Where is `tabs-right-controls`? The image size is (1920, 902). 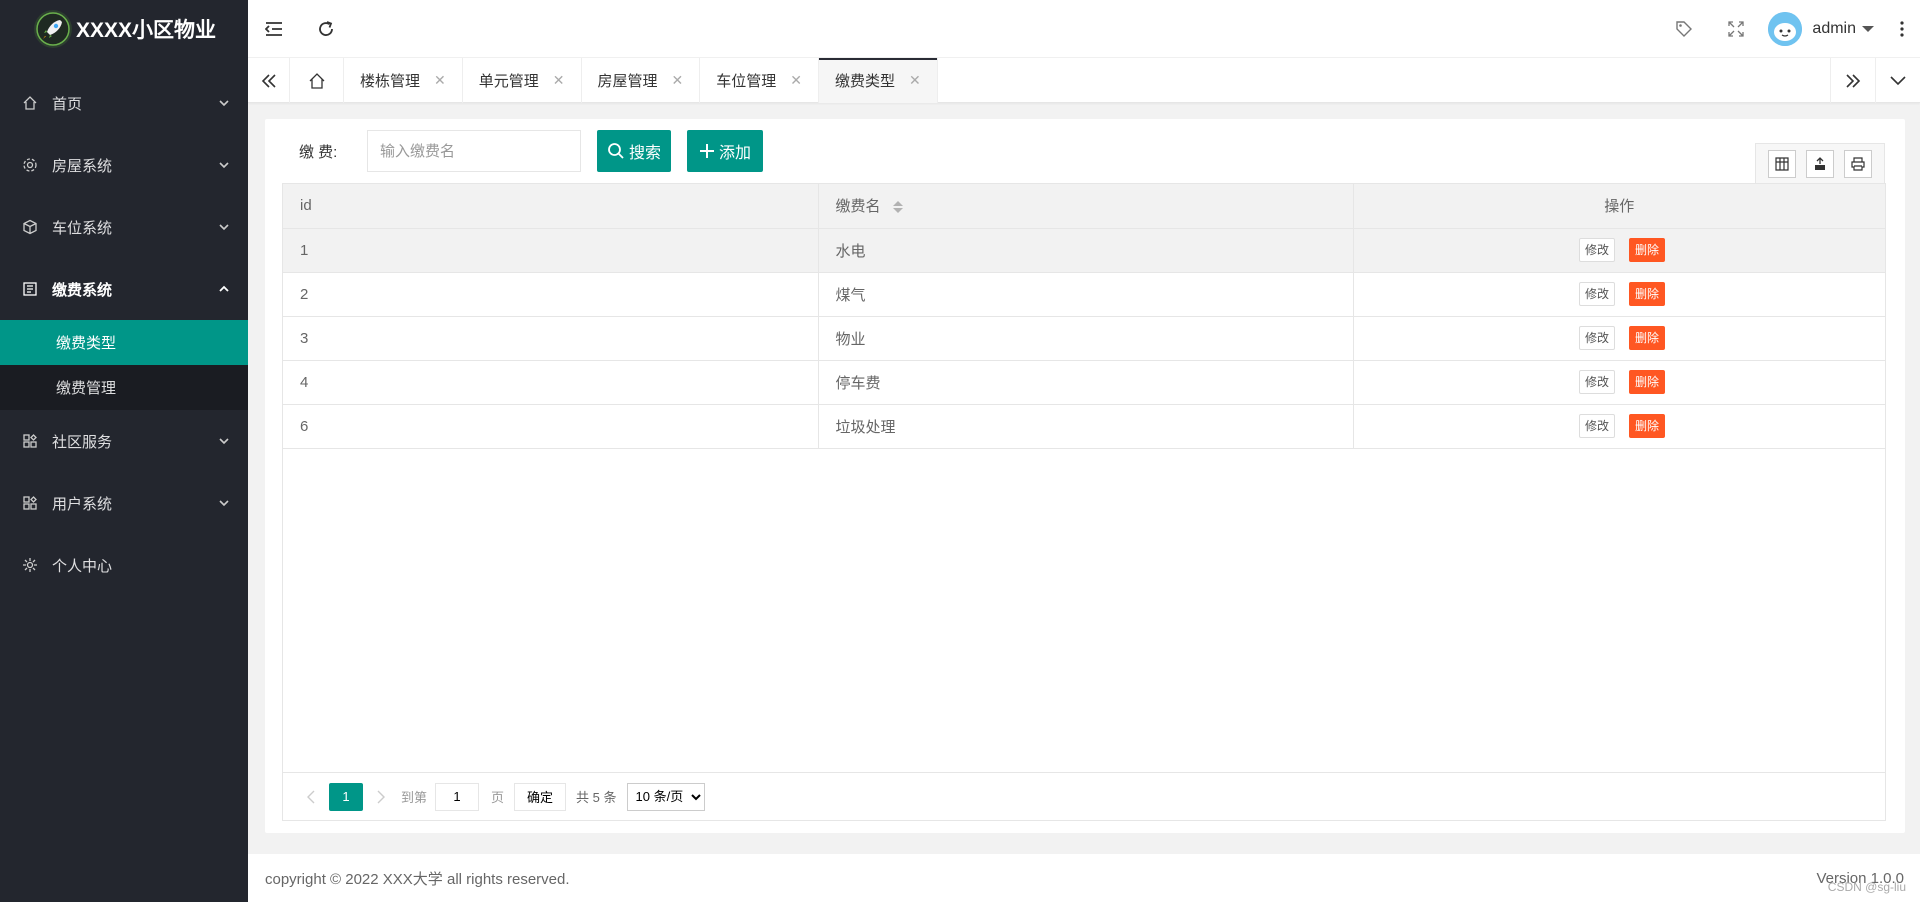 tabs-right-controls is located at coordinates (1875, 80).